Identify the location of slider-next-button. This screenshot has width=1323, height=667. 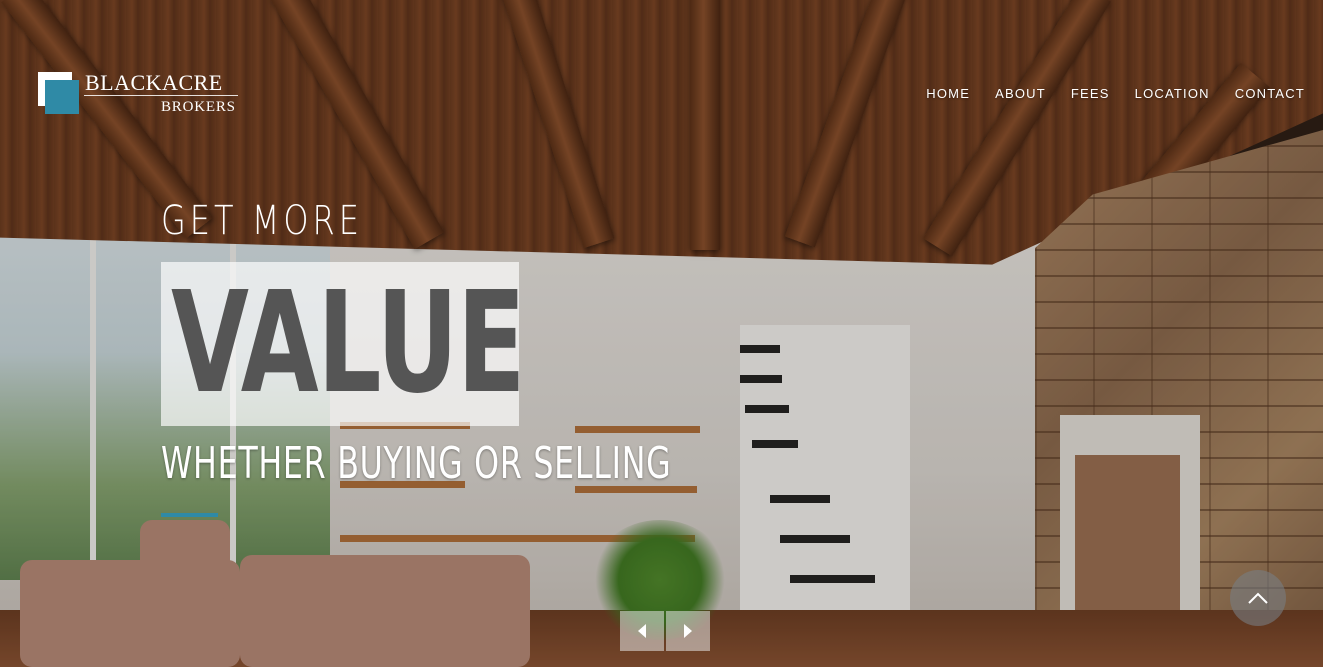
(688, 631).